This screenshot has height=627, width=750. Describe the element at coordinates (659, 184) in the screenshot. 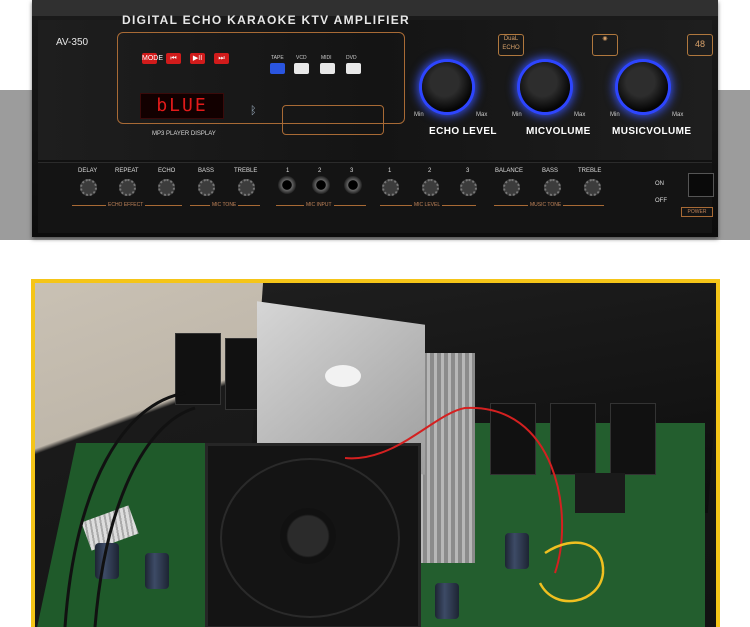

I see `on-label: ON` at that location.